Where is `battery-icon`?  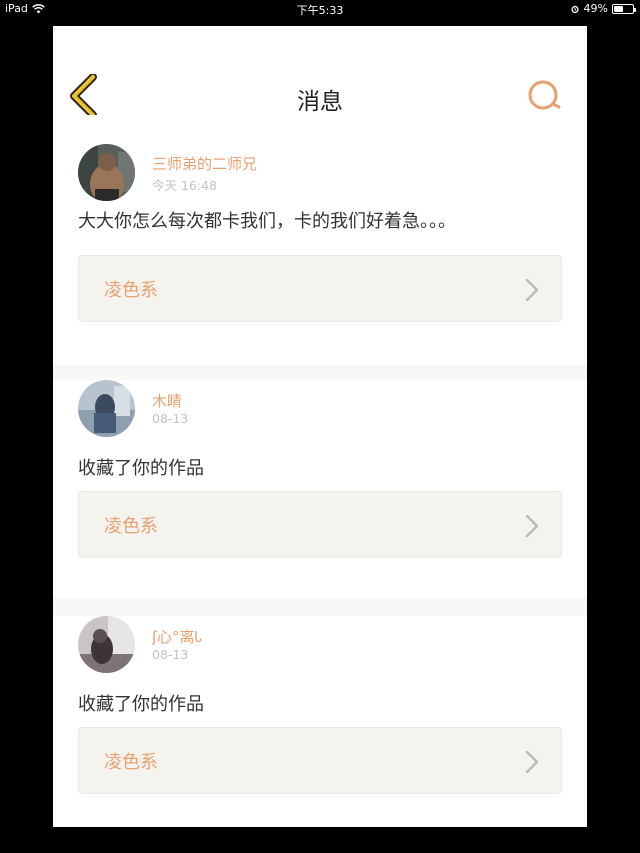
battery-icon is located at coordinates (624, 8).